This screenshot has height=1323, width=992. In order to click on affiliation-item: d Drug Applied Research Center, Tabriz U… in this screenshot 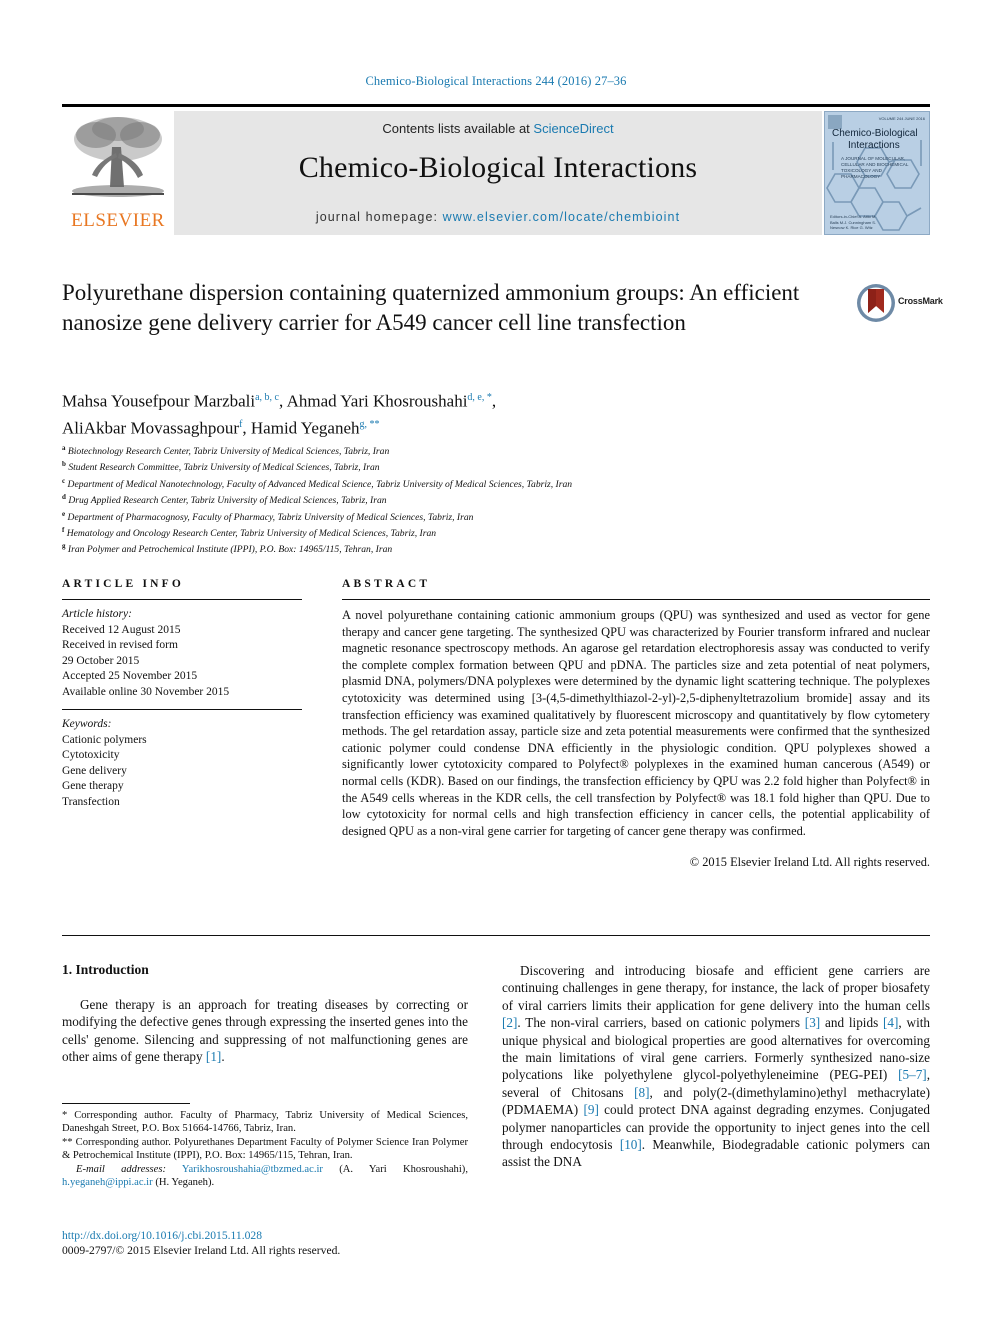, I will do `click(492, 499)`.